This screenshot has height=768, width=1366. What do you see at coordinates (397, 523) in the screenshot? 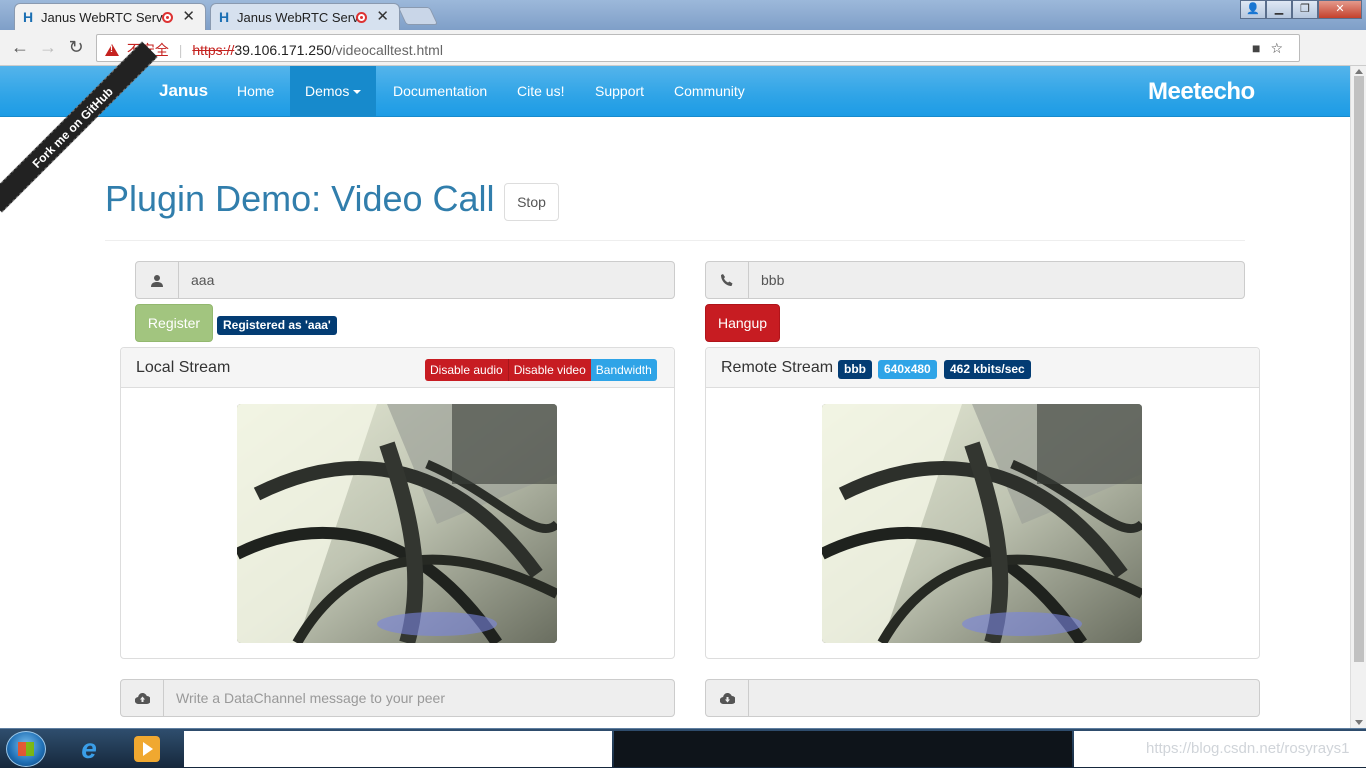
I see `local-video` at bounding box center [397, 523].